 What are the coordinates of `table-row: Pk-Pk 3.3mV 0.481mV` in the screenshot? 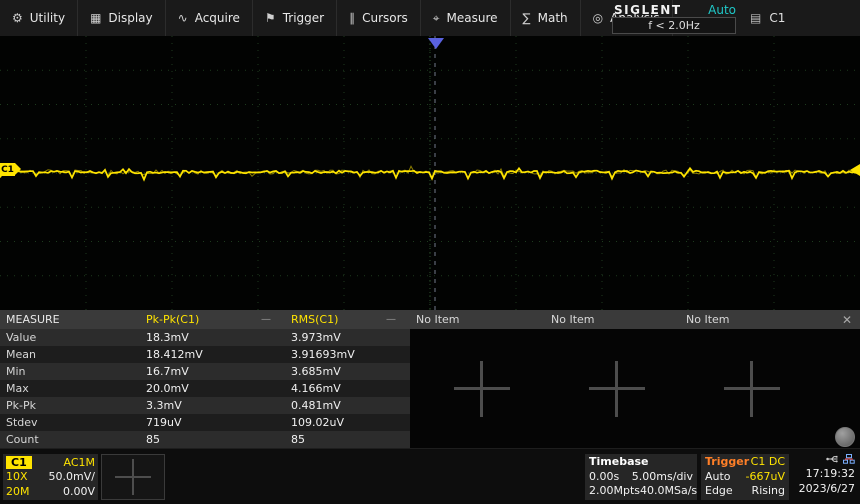 It's located at (205, 405).